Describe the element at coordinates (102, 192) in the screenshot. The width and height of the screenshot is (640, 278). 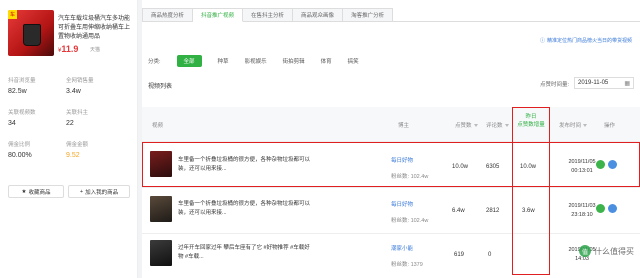
I see `add-label: 加入我的商品` at that location.